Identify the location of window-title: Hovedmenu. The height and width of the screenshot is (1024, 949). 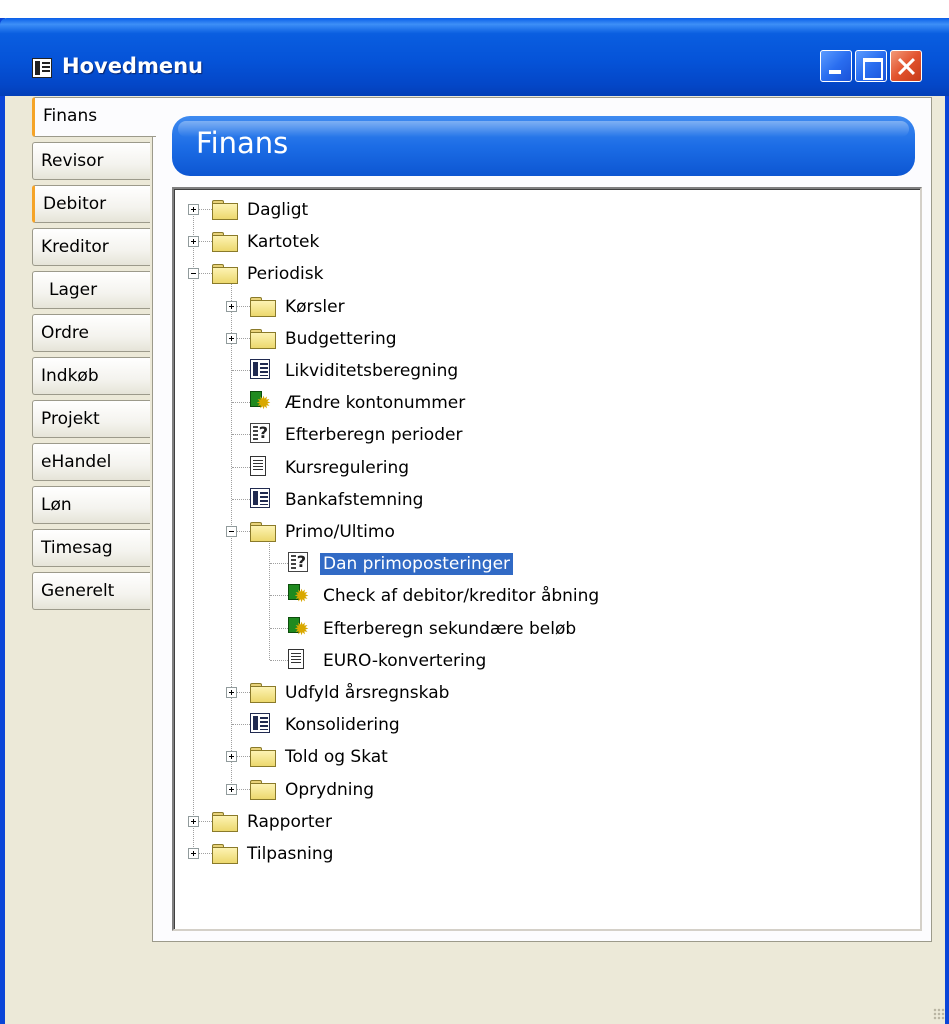
(132, 66).